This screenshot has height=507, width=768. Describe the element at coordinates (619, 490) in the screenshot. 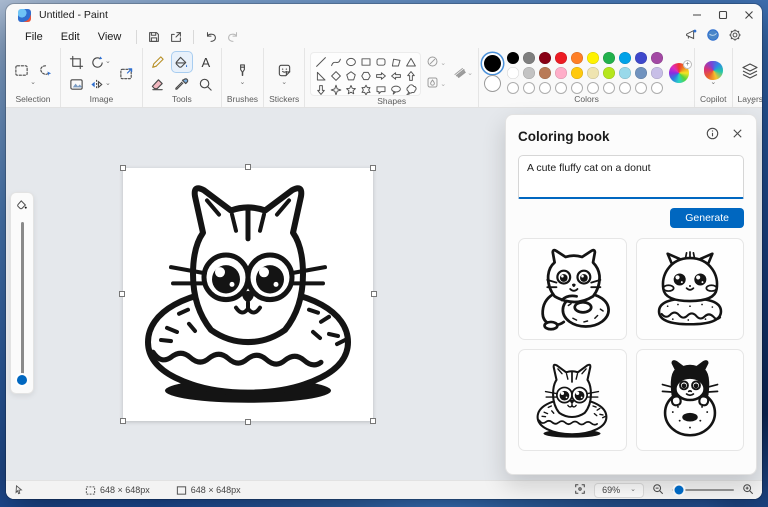

I see `zoom-level-dropdown: 69% ⌄` at that location.